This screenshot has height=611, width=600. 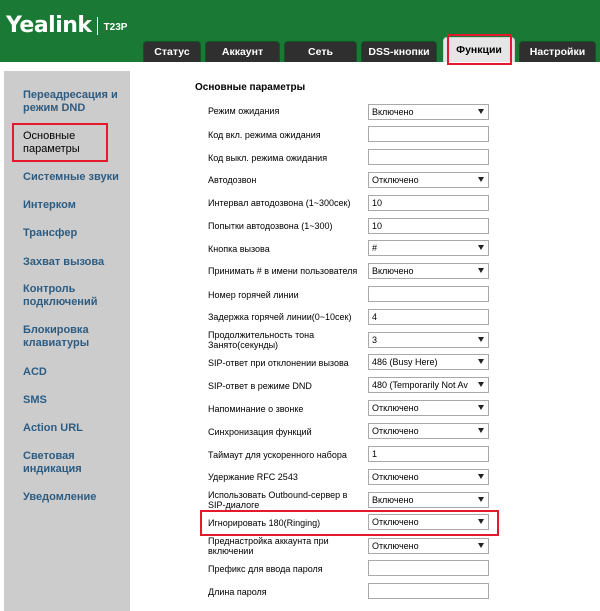 What do you see at coordinates (428, 477) in the screenshot?
I see `rfc2543-hold-select: Отключено` at bounding box center [428, 477].